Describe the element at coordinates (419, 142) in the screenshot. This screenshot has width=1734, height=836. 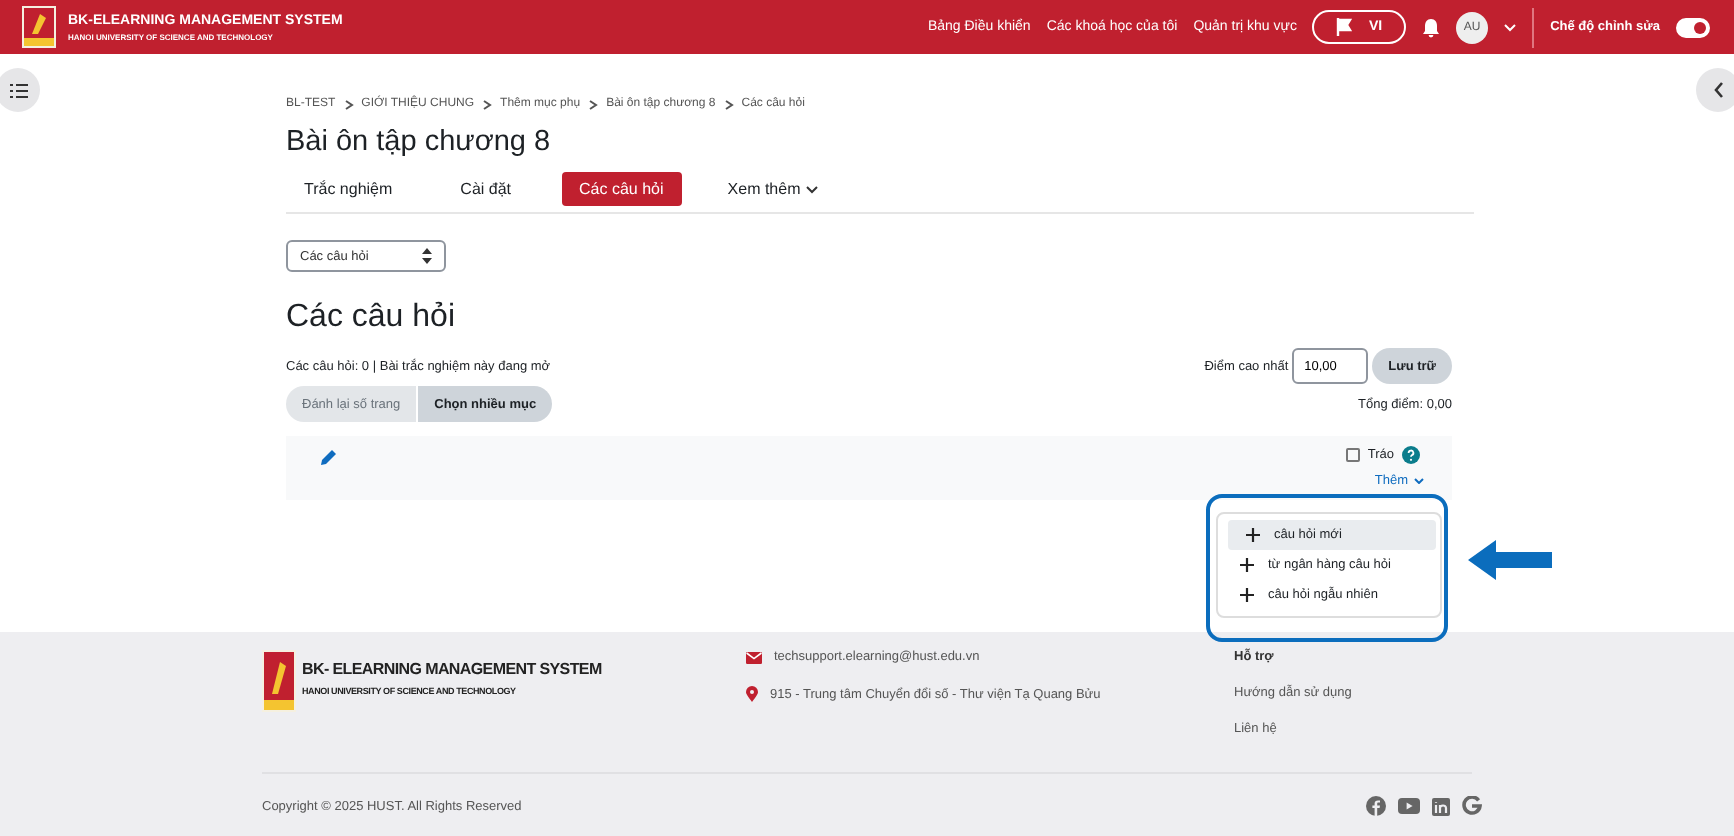
I see `page-title: Bài ôn tập chương 8` at that location.